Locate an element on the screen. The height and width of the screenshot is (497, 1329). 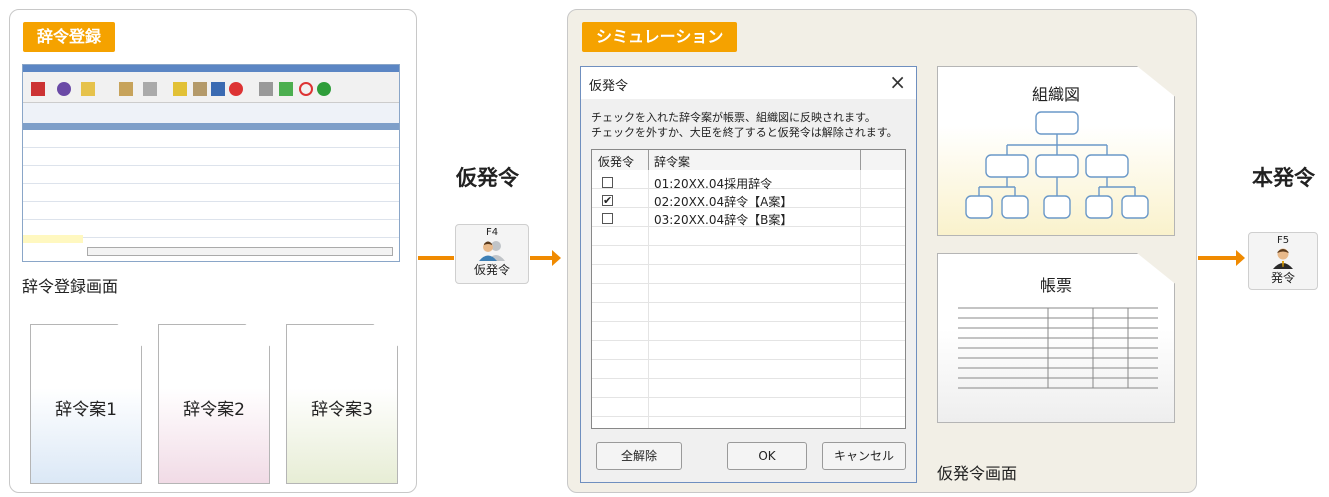
simulation-tag: シミュレーション is located at coordinates (660, 37).